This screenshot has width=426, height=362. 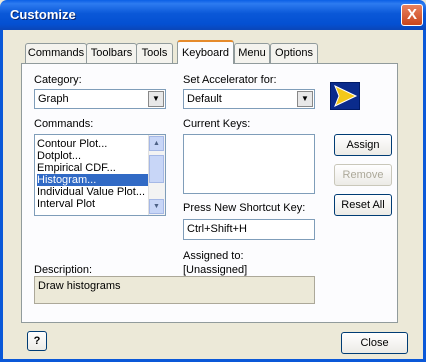 What do you see at coordinates (174, 290) in the screenshot?
I see `description-box: Draw histograms` at bounding box center [174, 290].